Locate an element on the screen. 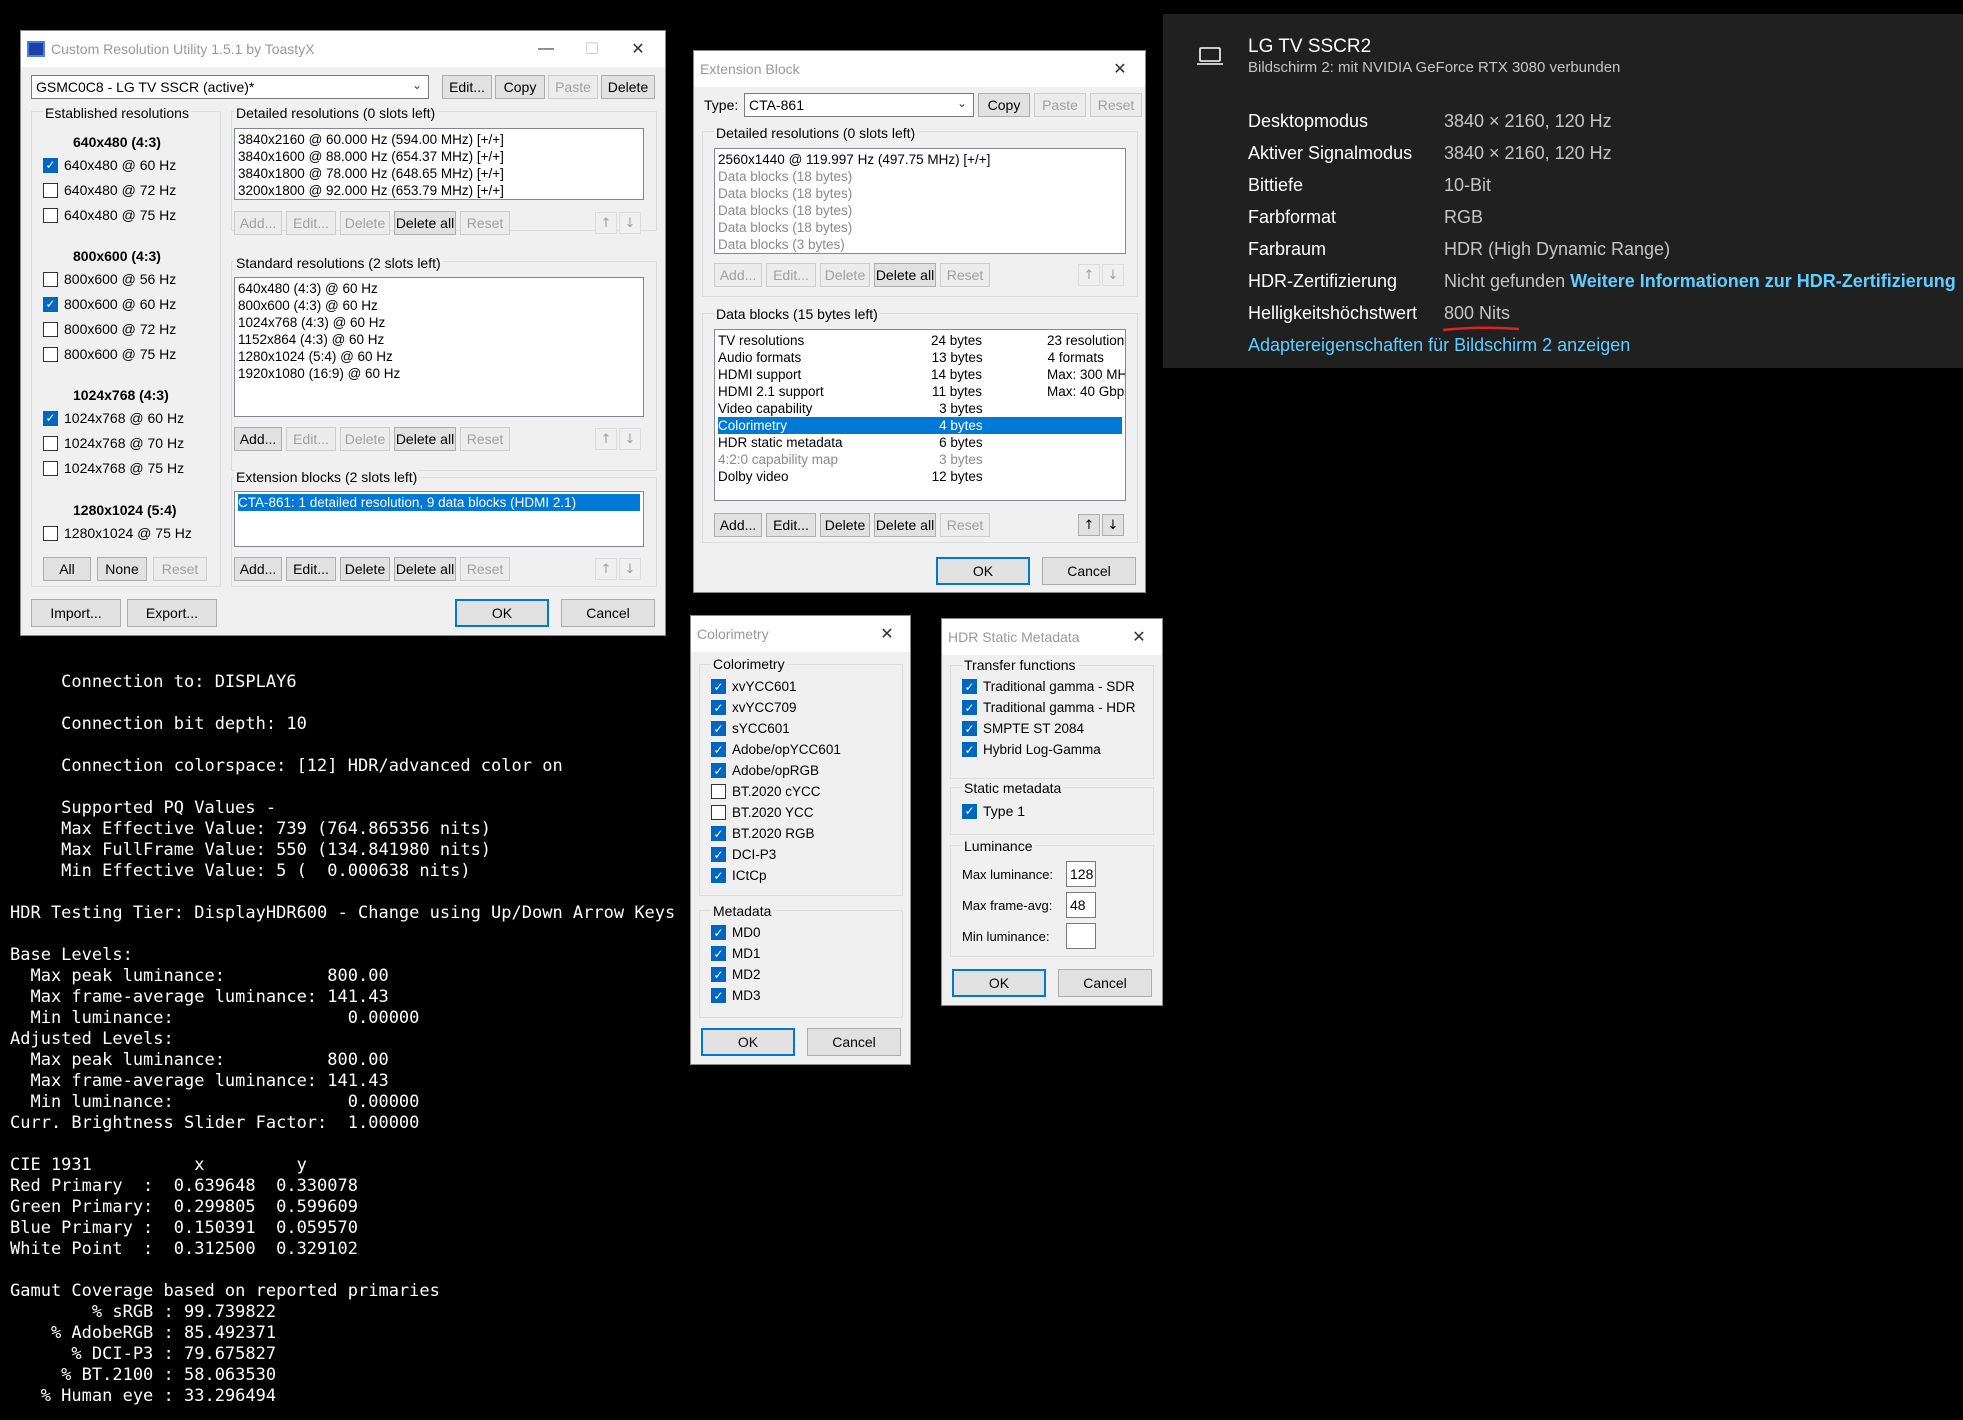  checkbox-1024x768-70: 1024x768 @ 70 Hz is located at coordinates (113, 443).